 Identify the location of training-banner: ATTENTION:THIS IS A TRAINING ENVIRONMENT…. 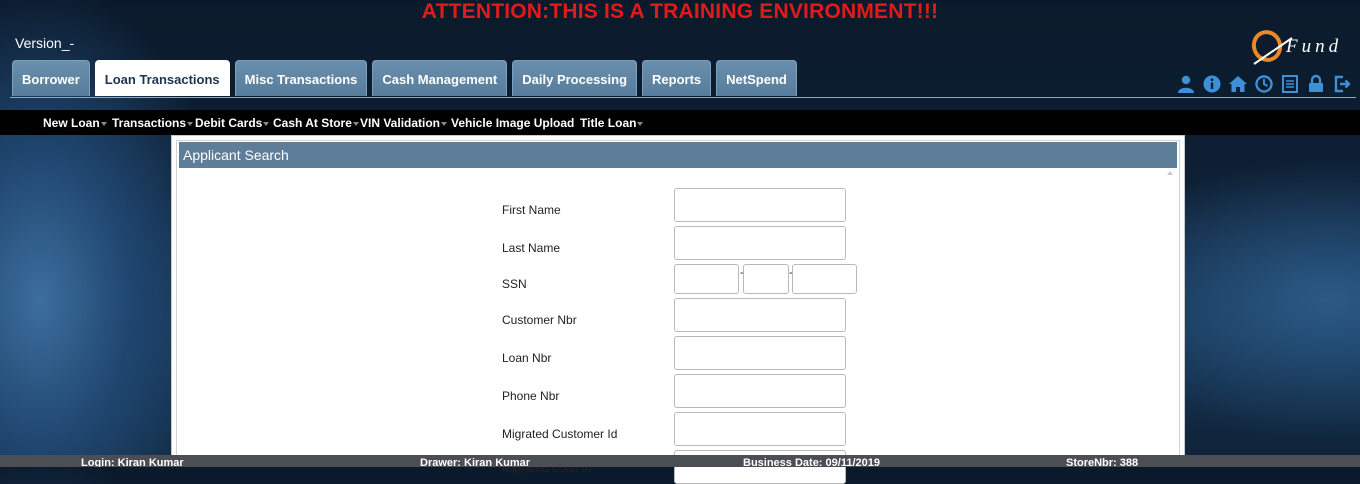
(680, 11).